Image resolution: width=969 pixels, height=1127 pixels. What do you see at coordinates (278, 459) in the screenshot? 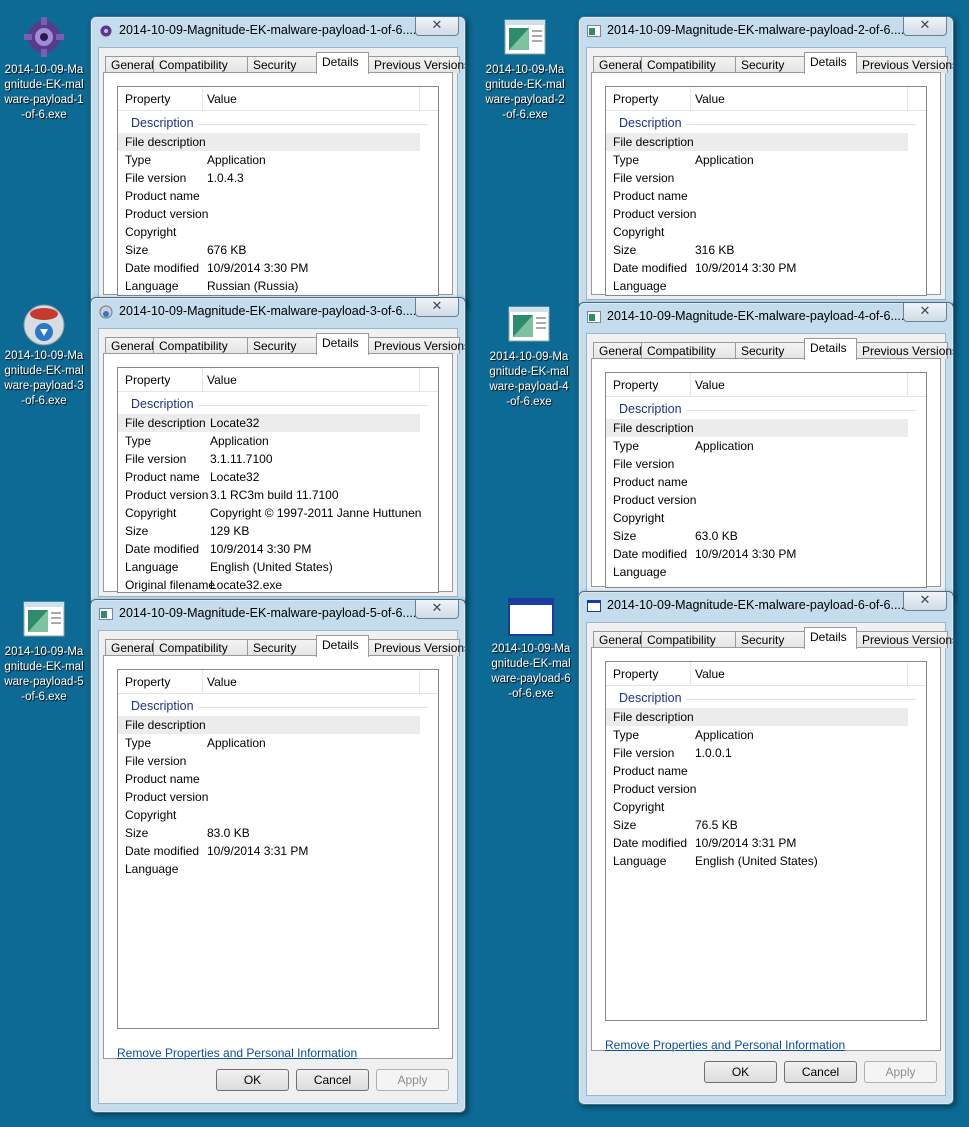
I see `table-row: File version 3.1.11.7100` at bounding box center [278, 459].